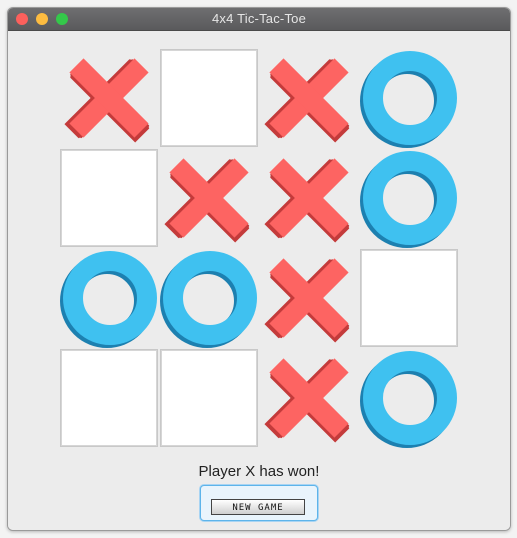 This screenshot has width=517, height=538. I want to click on title-bar: 4x4 Tic-Tac-Toe, so click(259, 19).